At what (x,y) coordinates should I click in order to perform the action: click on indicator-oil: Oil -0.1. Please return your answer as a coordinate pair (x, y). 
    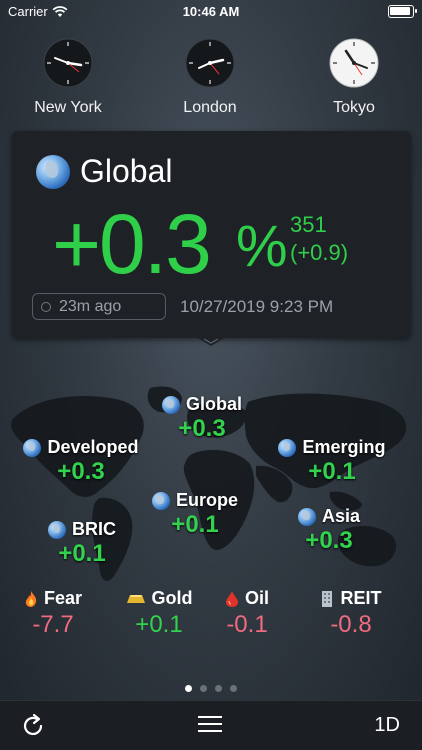
    Looking at the image, I should click on (247, 613).